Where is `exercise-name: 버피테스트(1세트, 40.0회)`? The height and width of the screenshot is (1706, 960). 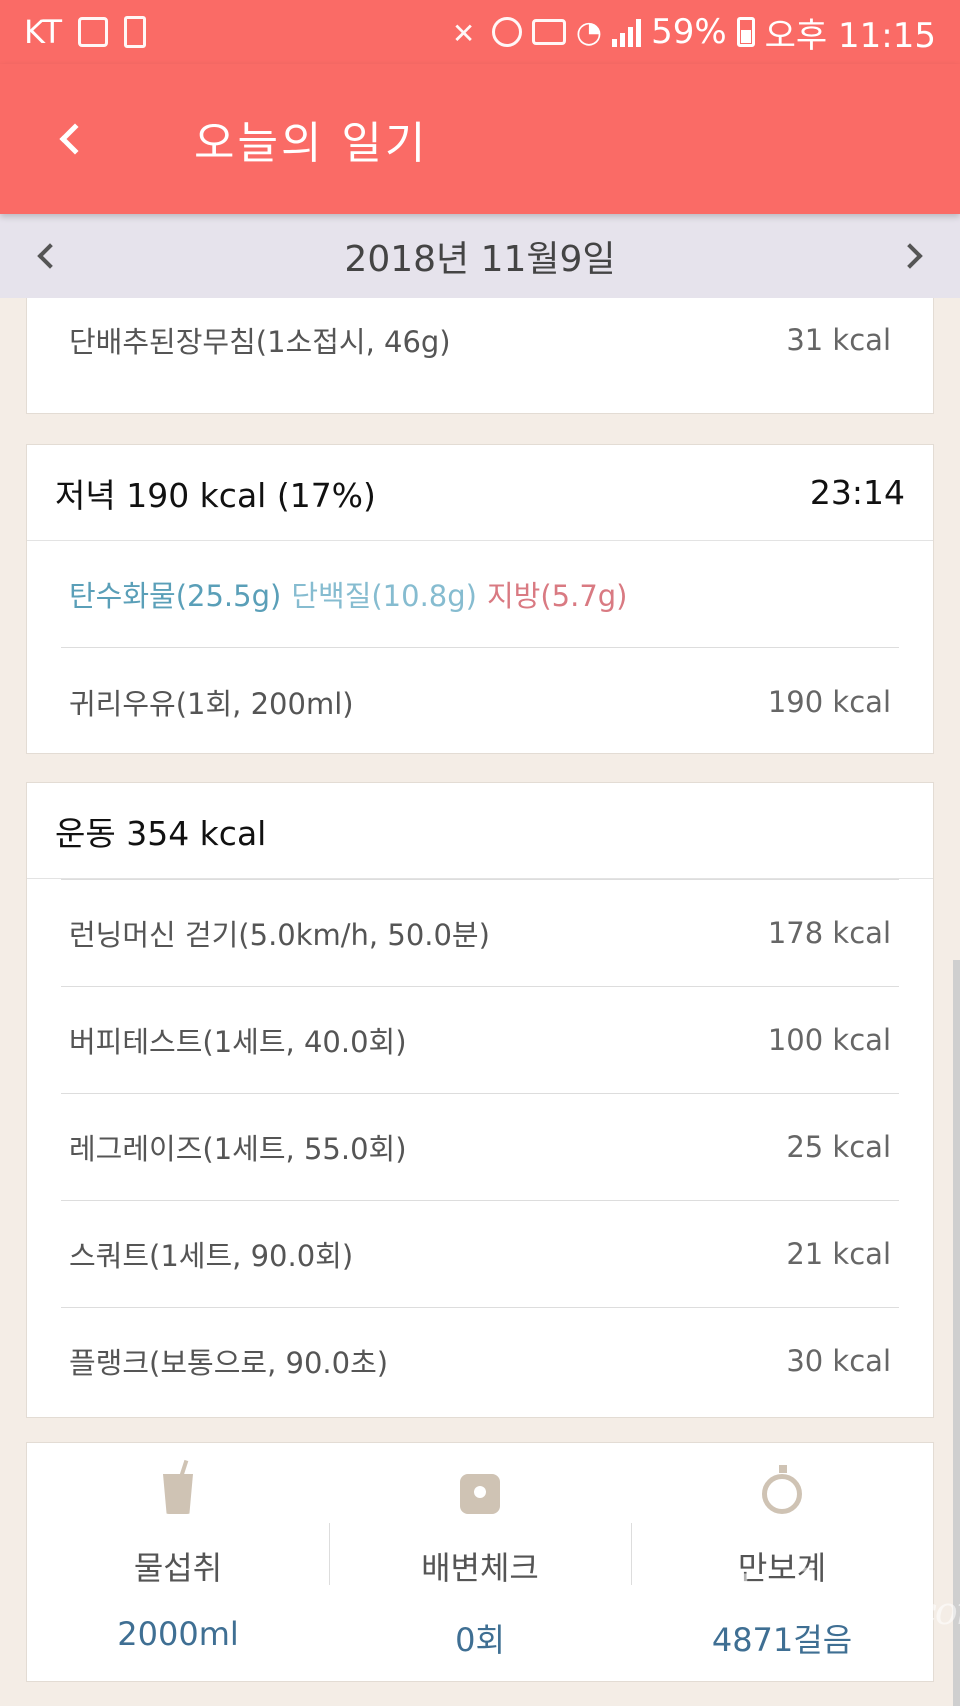
exercise-name: 버피테스트(1세트, 40.0회) is located at coordinates (238, 1042).